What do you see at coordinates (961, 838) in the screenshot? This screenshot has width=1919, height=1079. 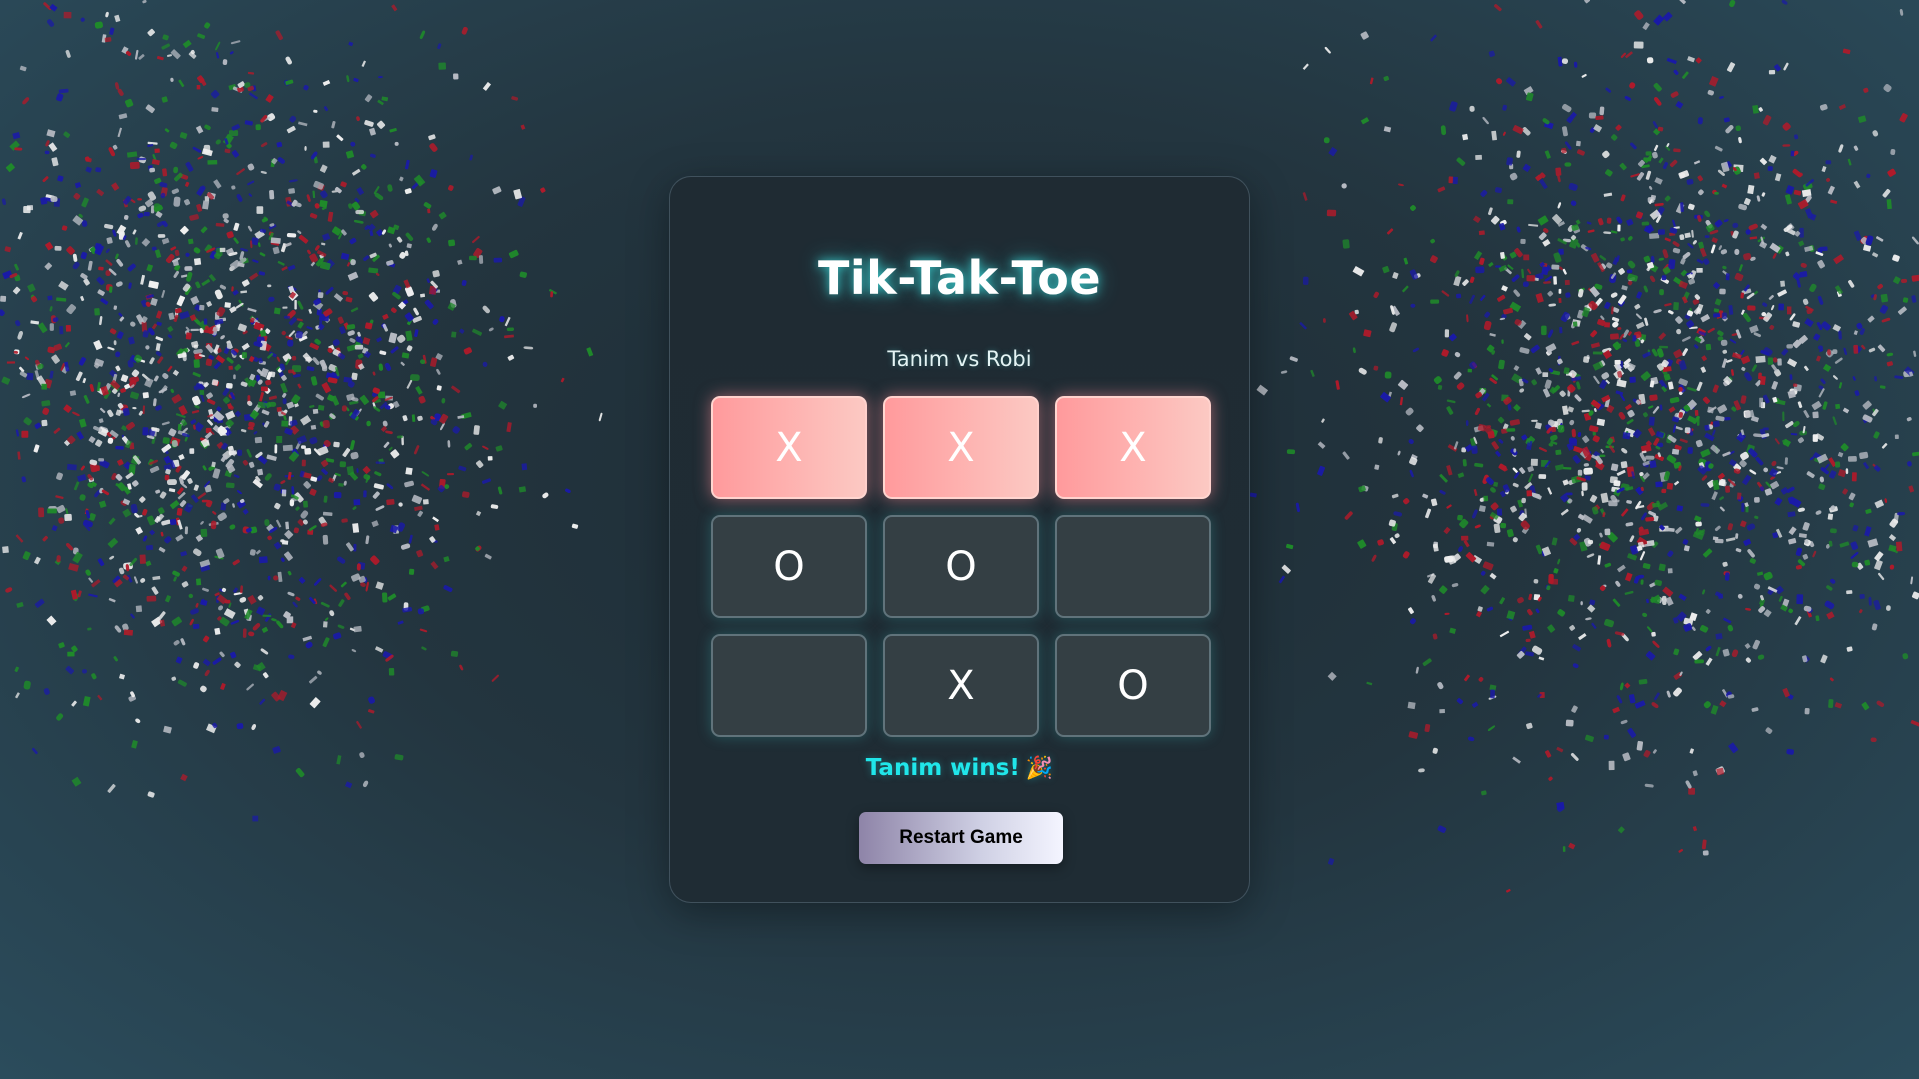 I see `restart-game-button: Restart Game` at bounding box center [961, 838].